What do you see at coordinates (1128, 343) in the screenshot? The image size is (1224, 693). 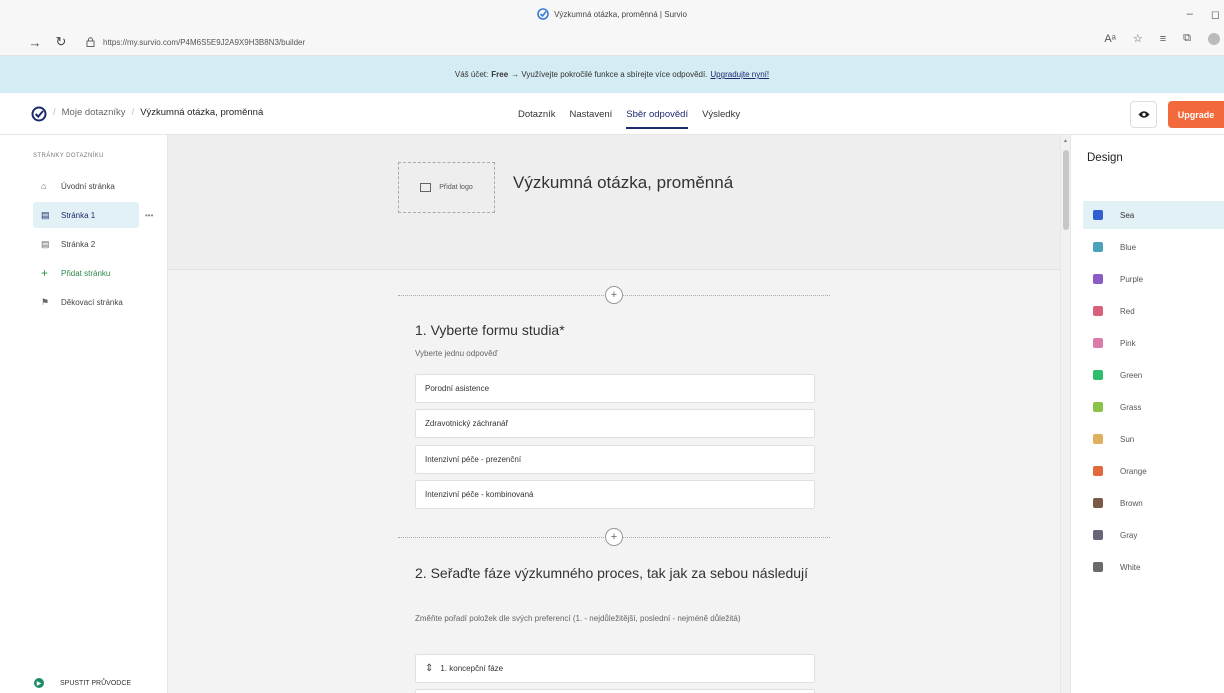 I see `theme-label: Pink` at bounding box center [1128, 343].